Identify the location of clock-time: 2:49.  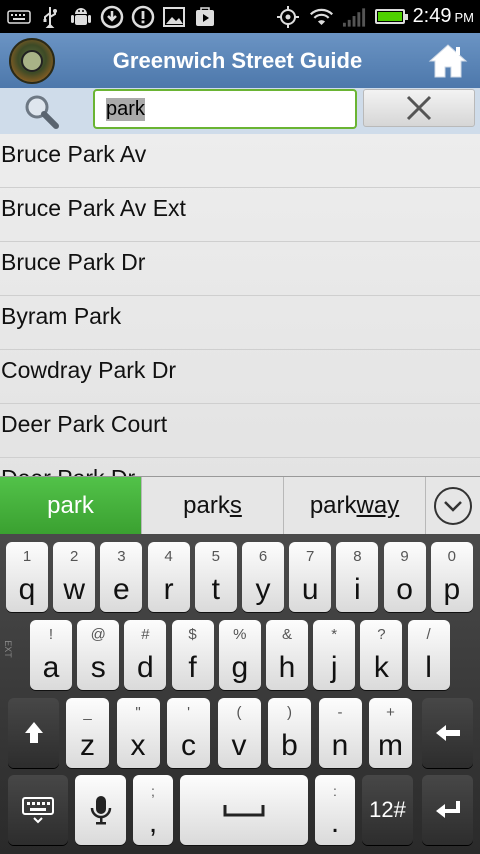
(432, 16).